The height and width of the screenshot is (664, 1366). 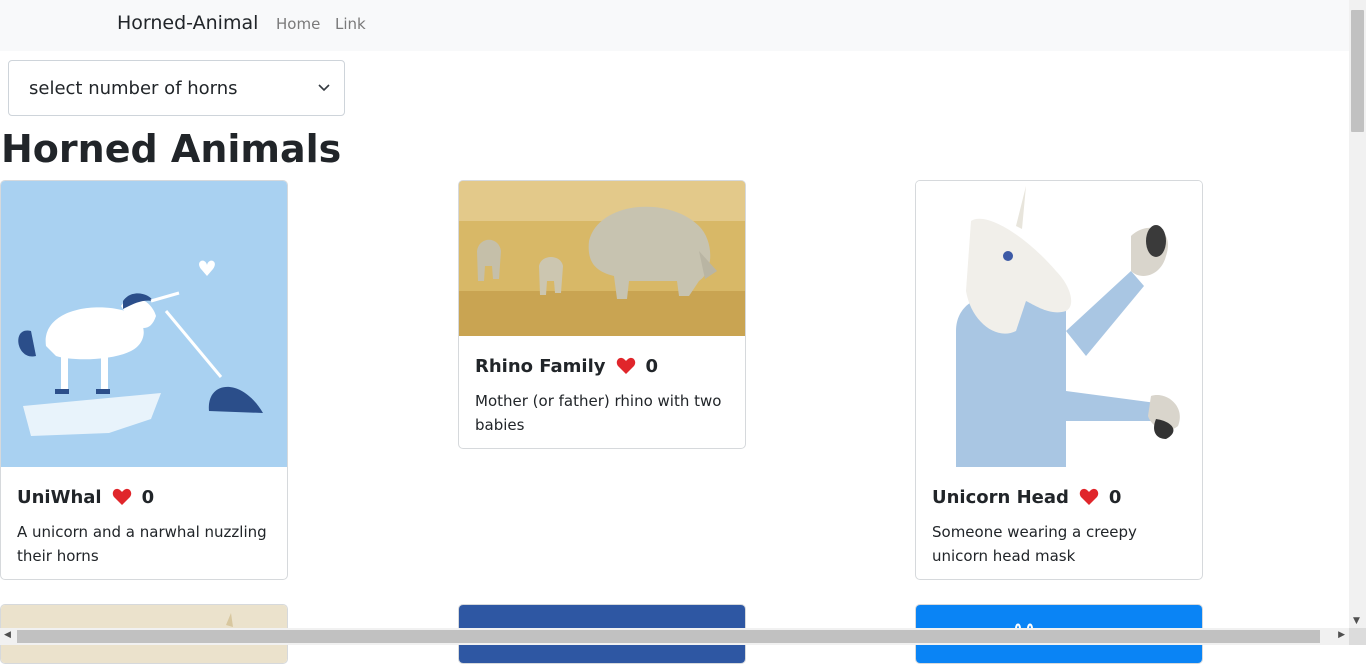 I want to click on card-description: Mother (or father) rhino with two babies, so click(x=598, y=413).